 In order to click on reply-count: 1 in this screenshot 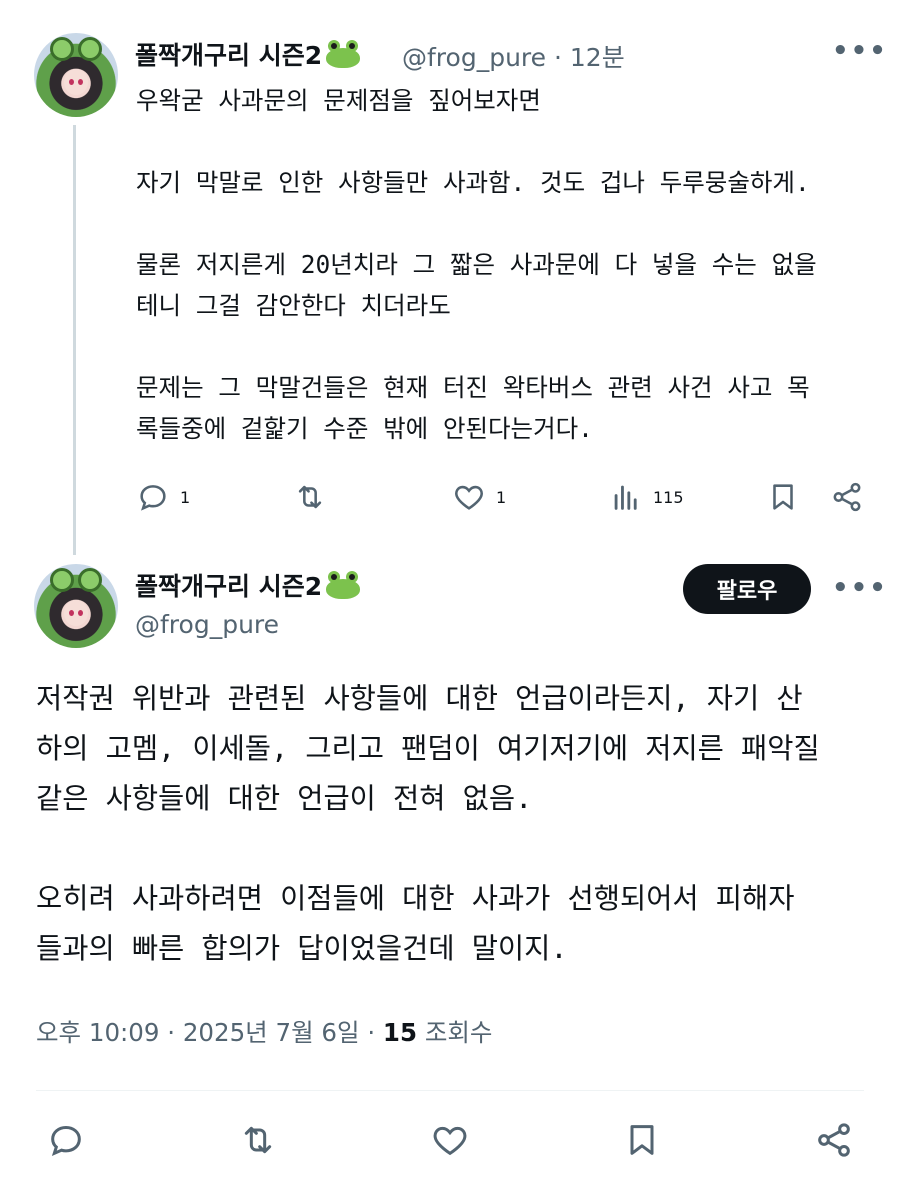, I will do `click(185, 497)`.